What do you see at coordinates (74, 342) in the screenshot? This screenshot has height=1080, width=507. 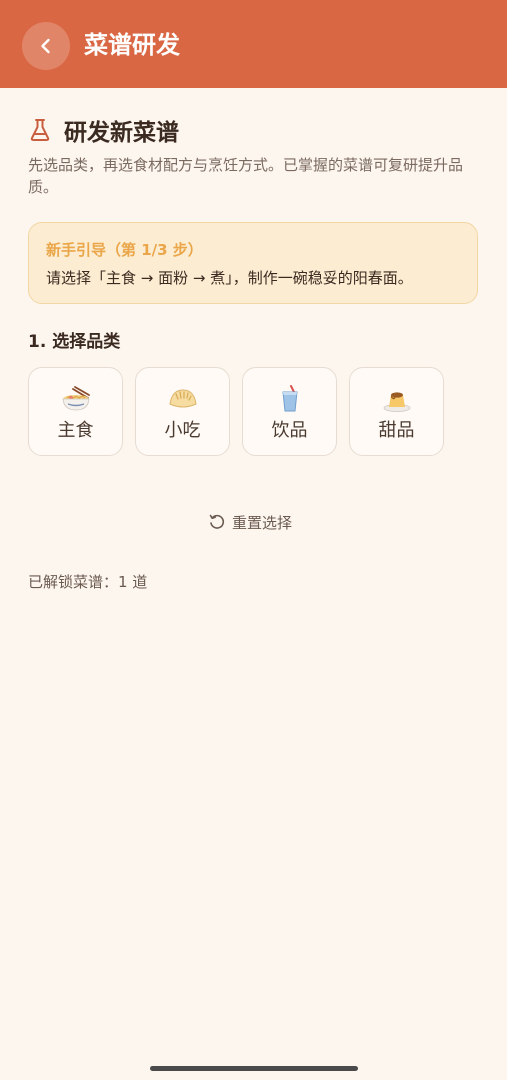 I see `category-section-title: 1. 选择品类` at bounding box center [74, 342].